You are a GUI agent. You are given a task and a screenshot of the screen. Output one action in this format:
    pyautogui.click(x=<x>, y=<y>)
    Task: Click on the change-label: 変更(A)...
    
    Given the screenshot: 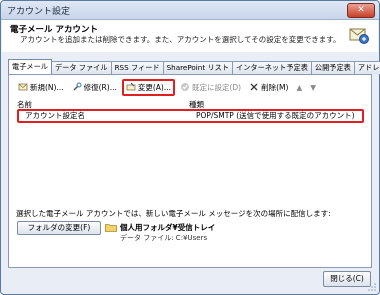 What is the action you would take?
    pyautogui.click(x=154, y=87)
    